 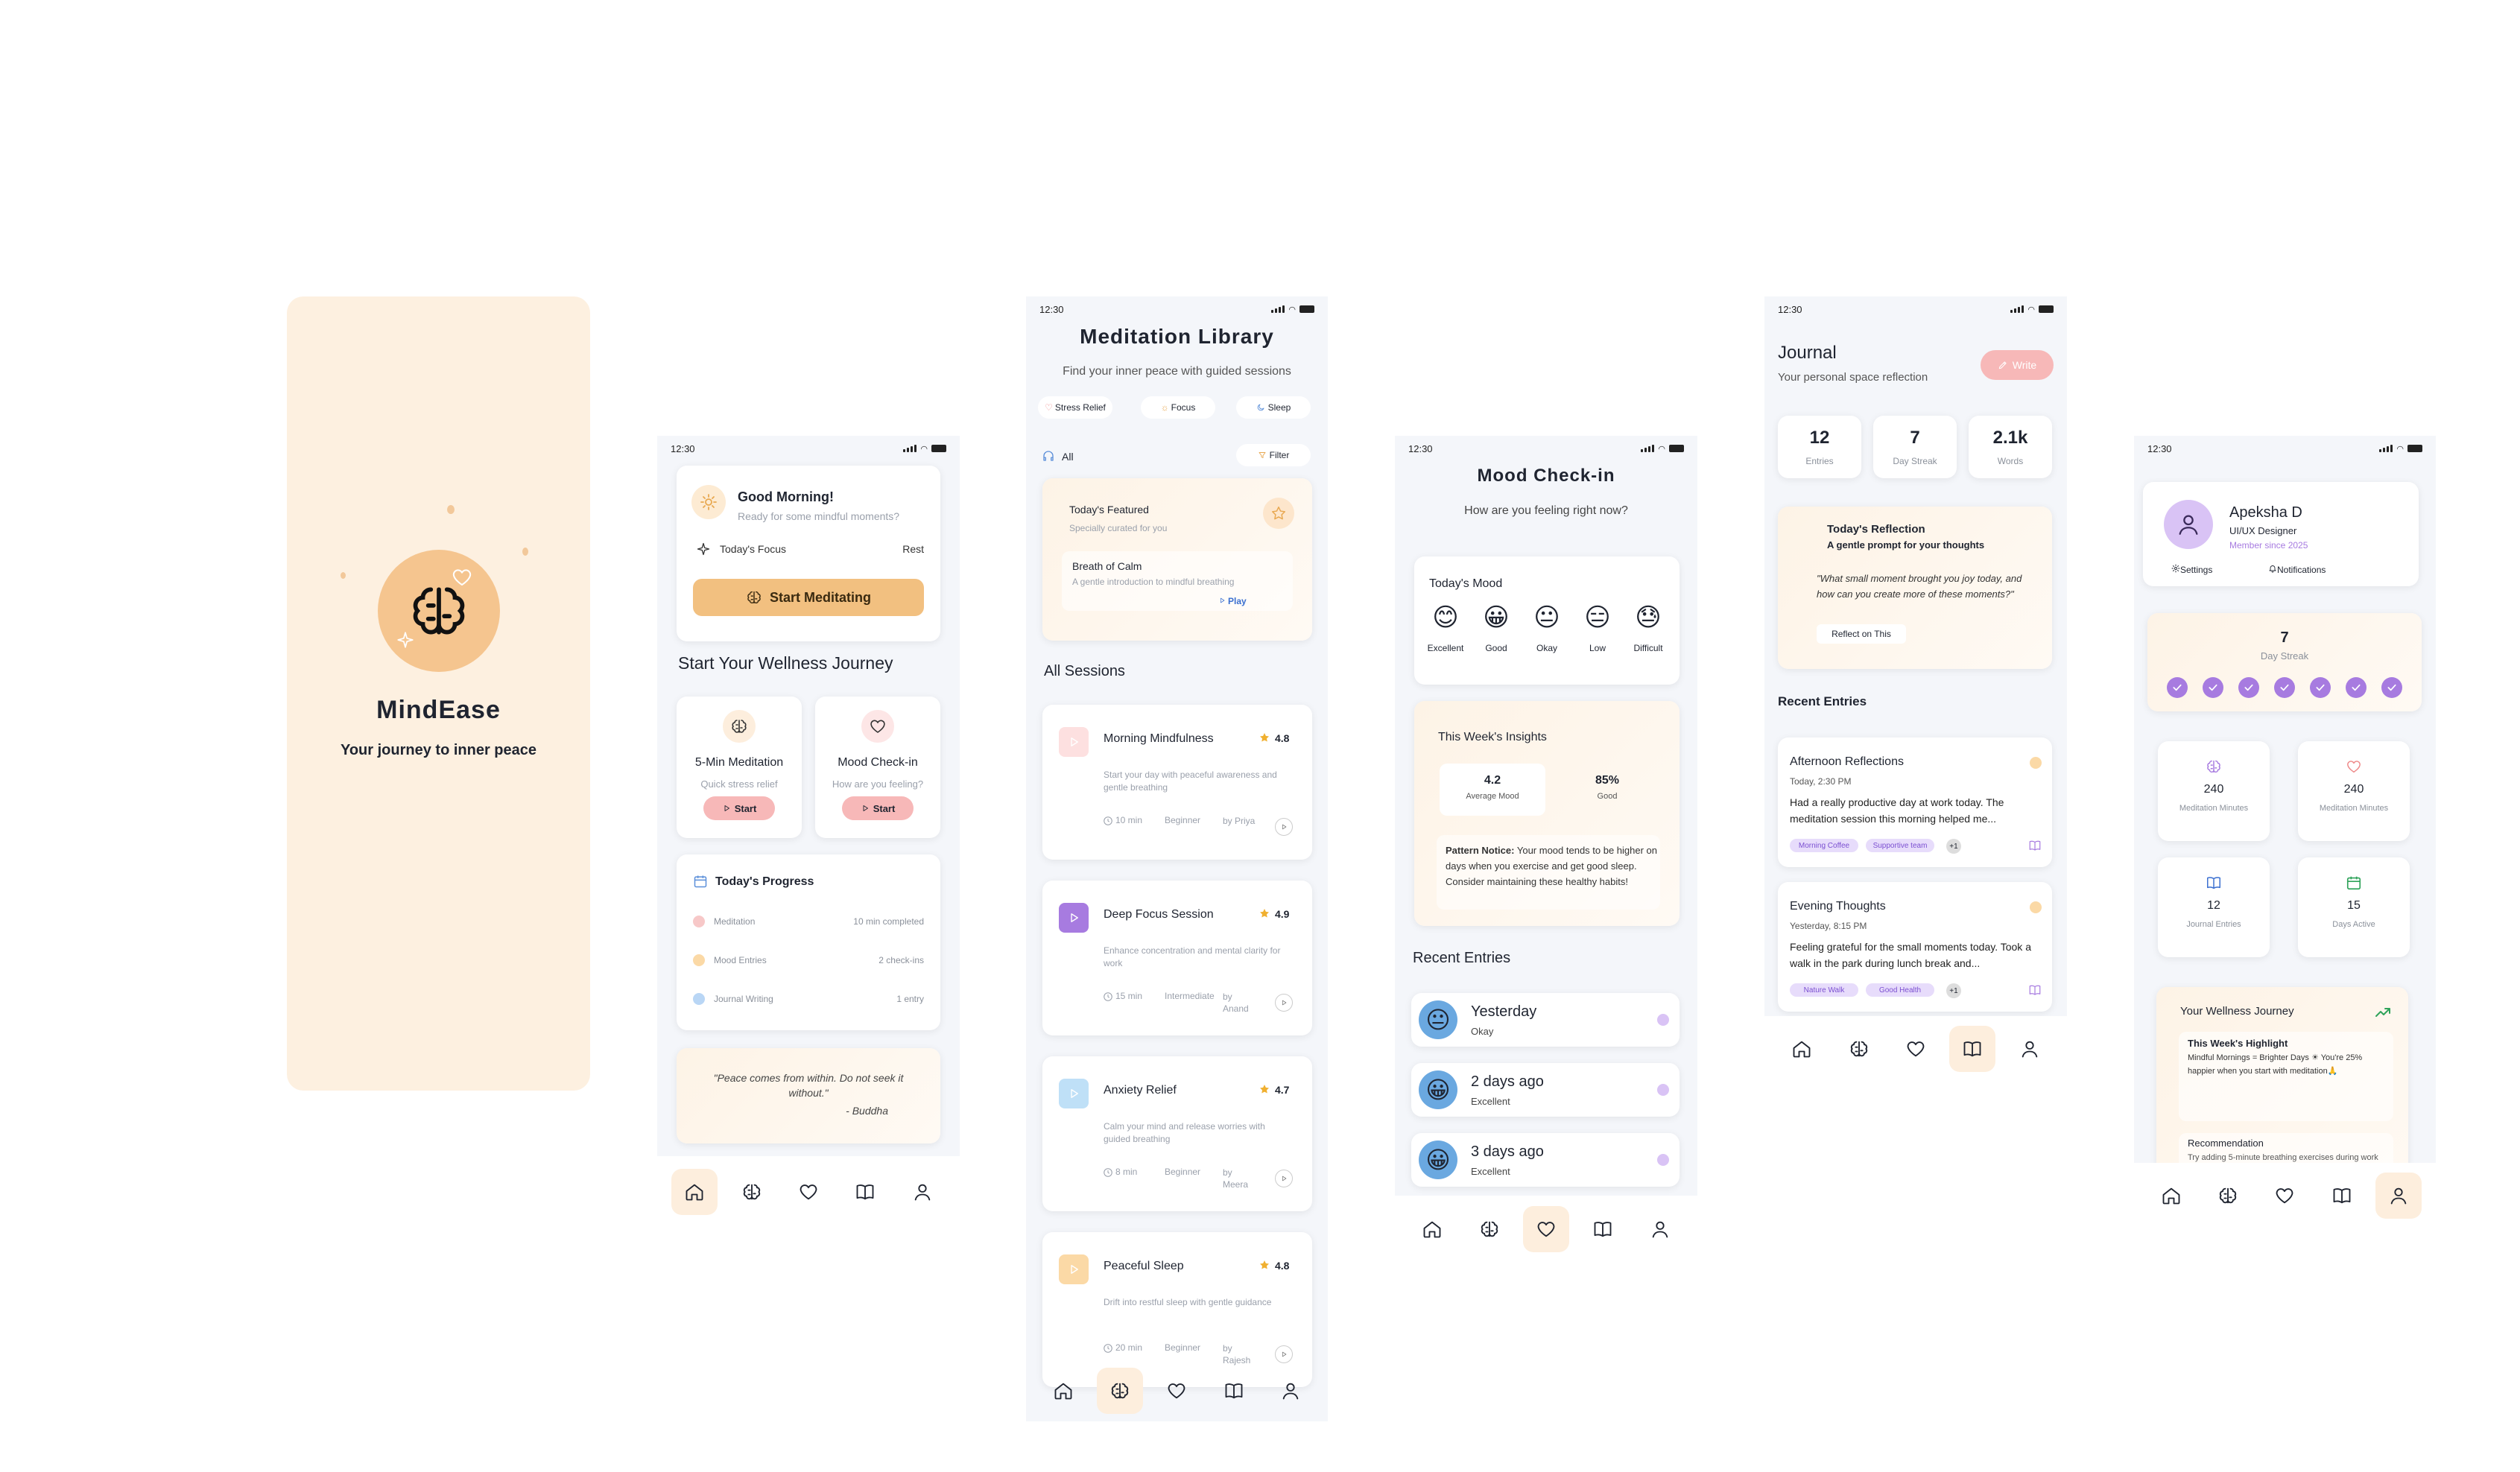 What do you see at coordinates (1545, 1090) in the screenshot?
I see `mood-entry: 😀 2 days ago Excellent` at bounding box center [1545, 1090].